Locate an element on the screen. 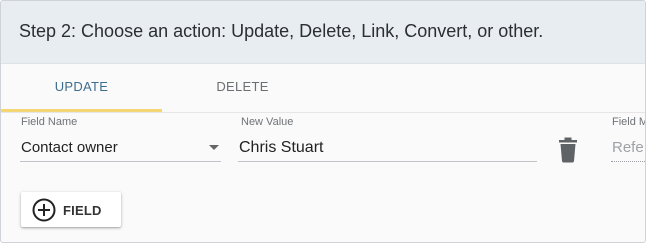 The width and height of the screenshot is (646, 243). new-value-label: New Value is located at coordinates (267, 122).